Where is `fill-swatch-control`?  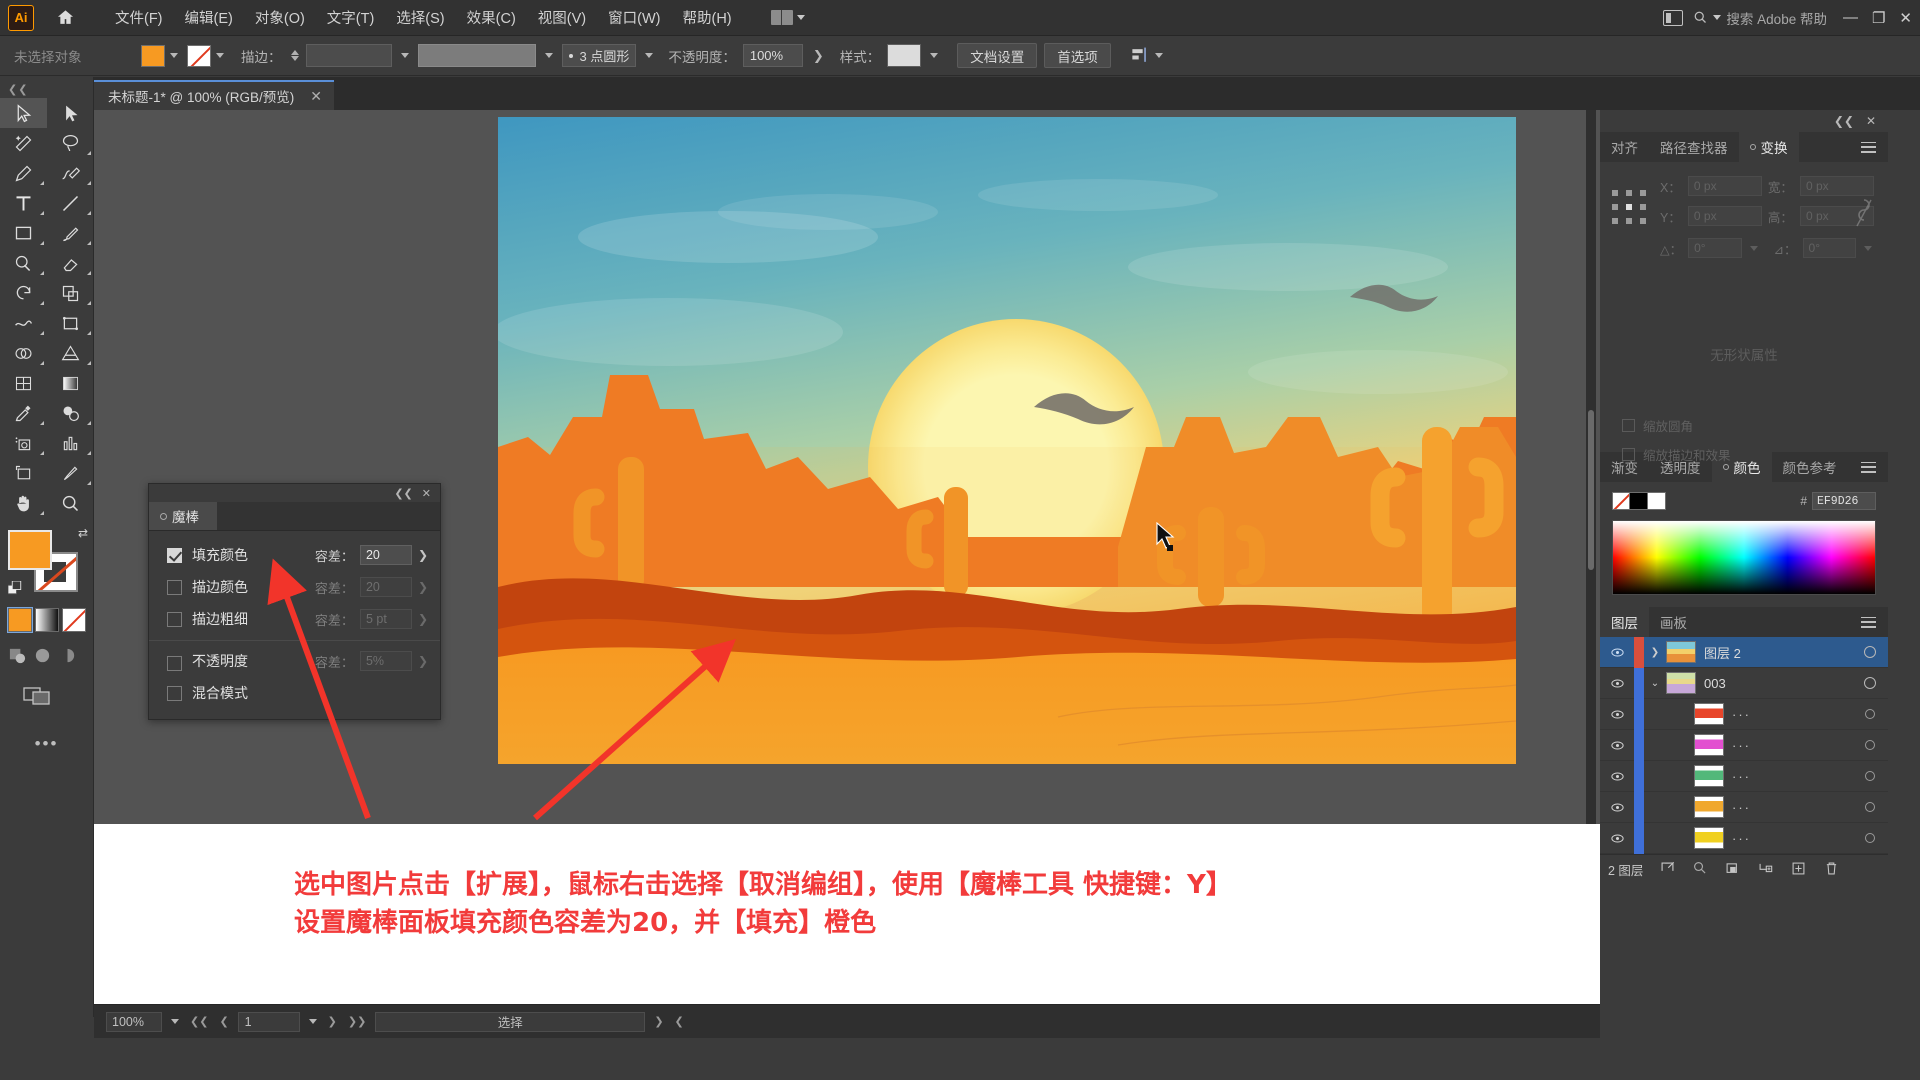
fill-swatch-control is located at coordinates (160, 55).